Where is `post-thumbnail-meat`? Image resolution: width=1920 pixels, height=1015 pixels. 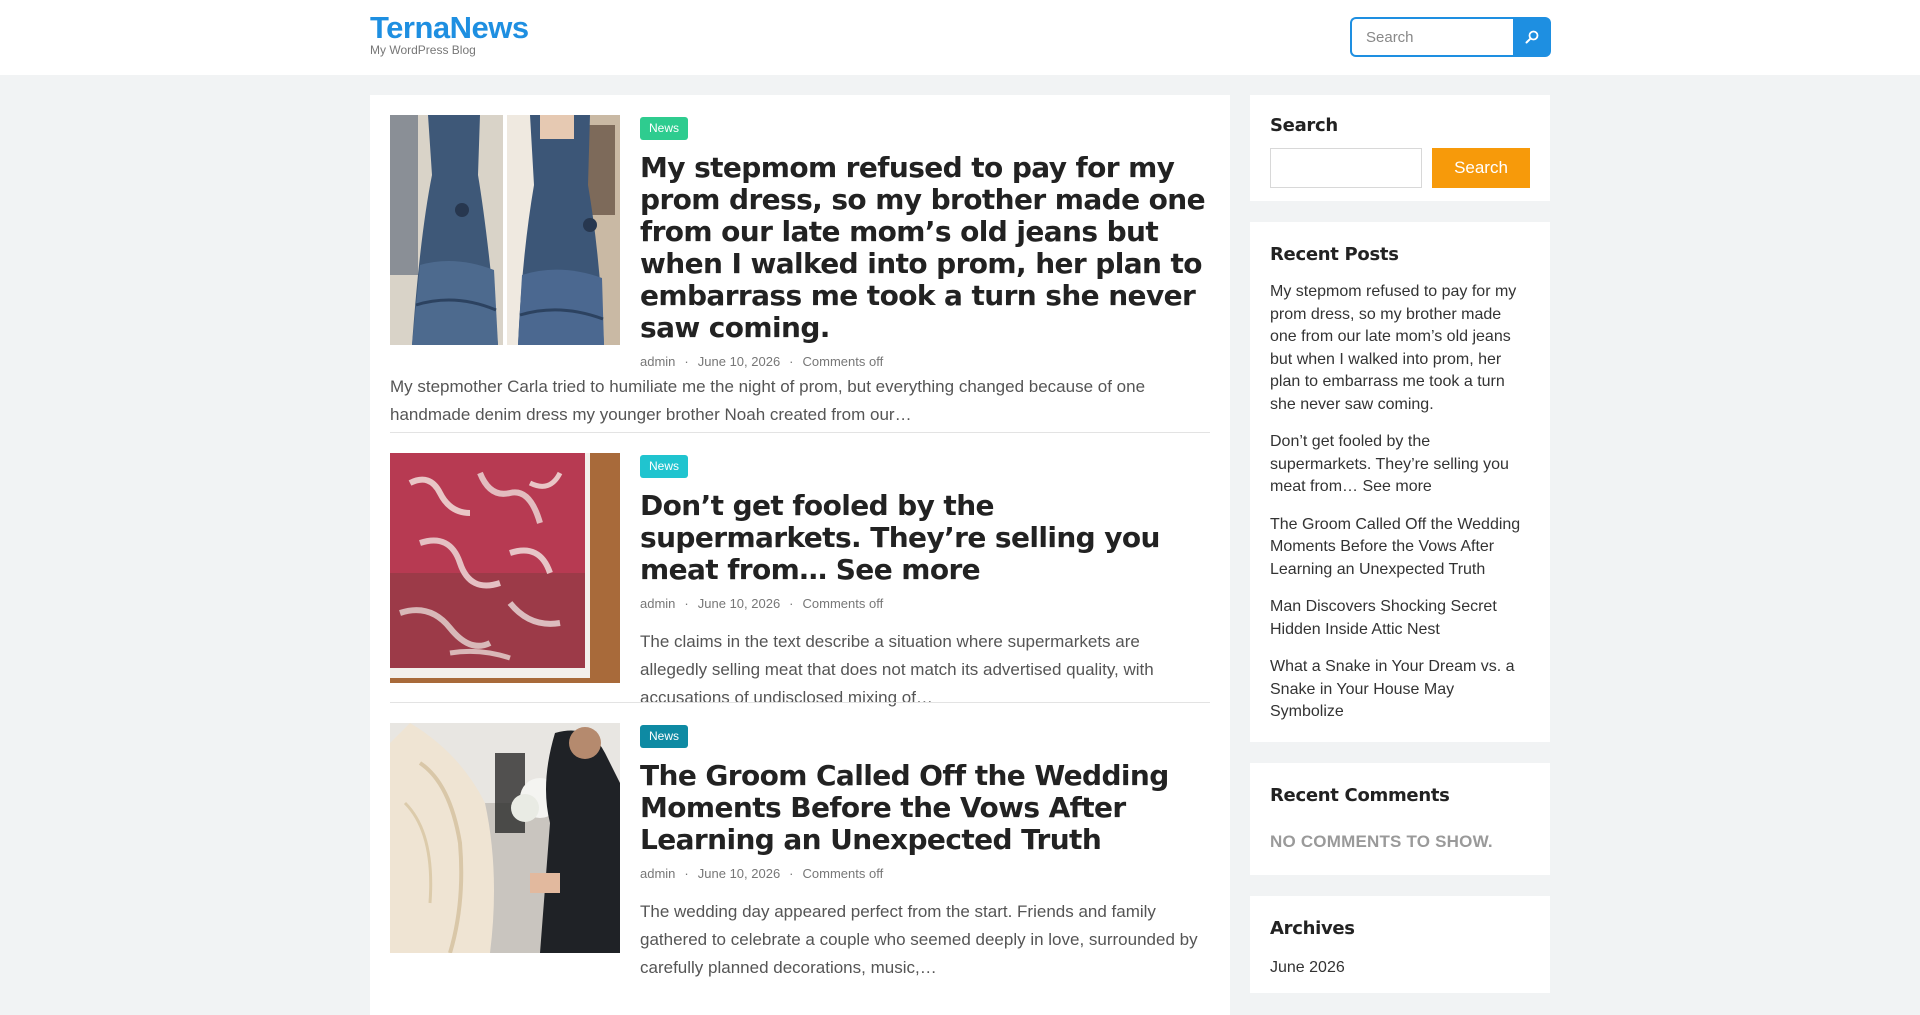
post-thumbnail-meat is located at coordinates (505, 568).